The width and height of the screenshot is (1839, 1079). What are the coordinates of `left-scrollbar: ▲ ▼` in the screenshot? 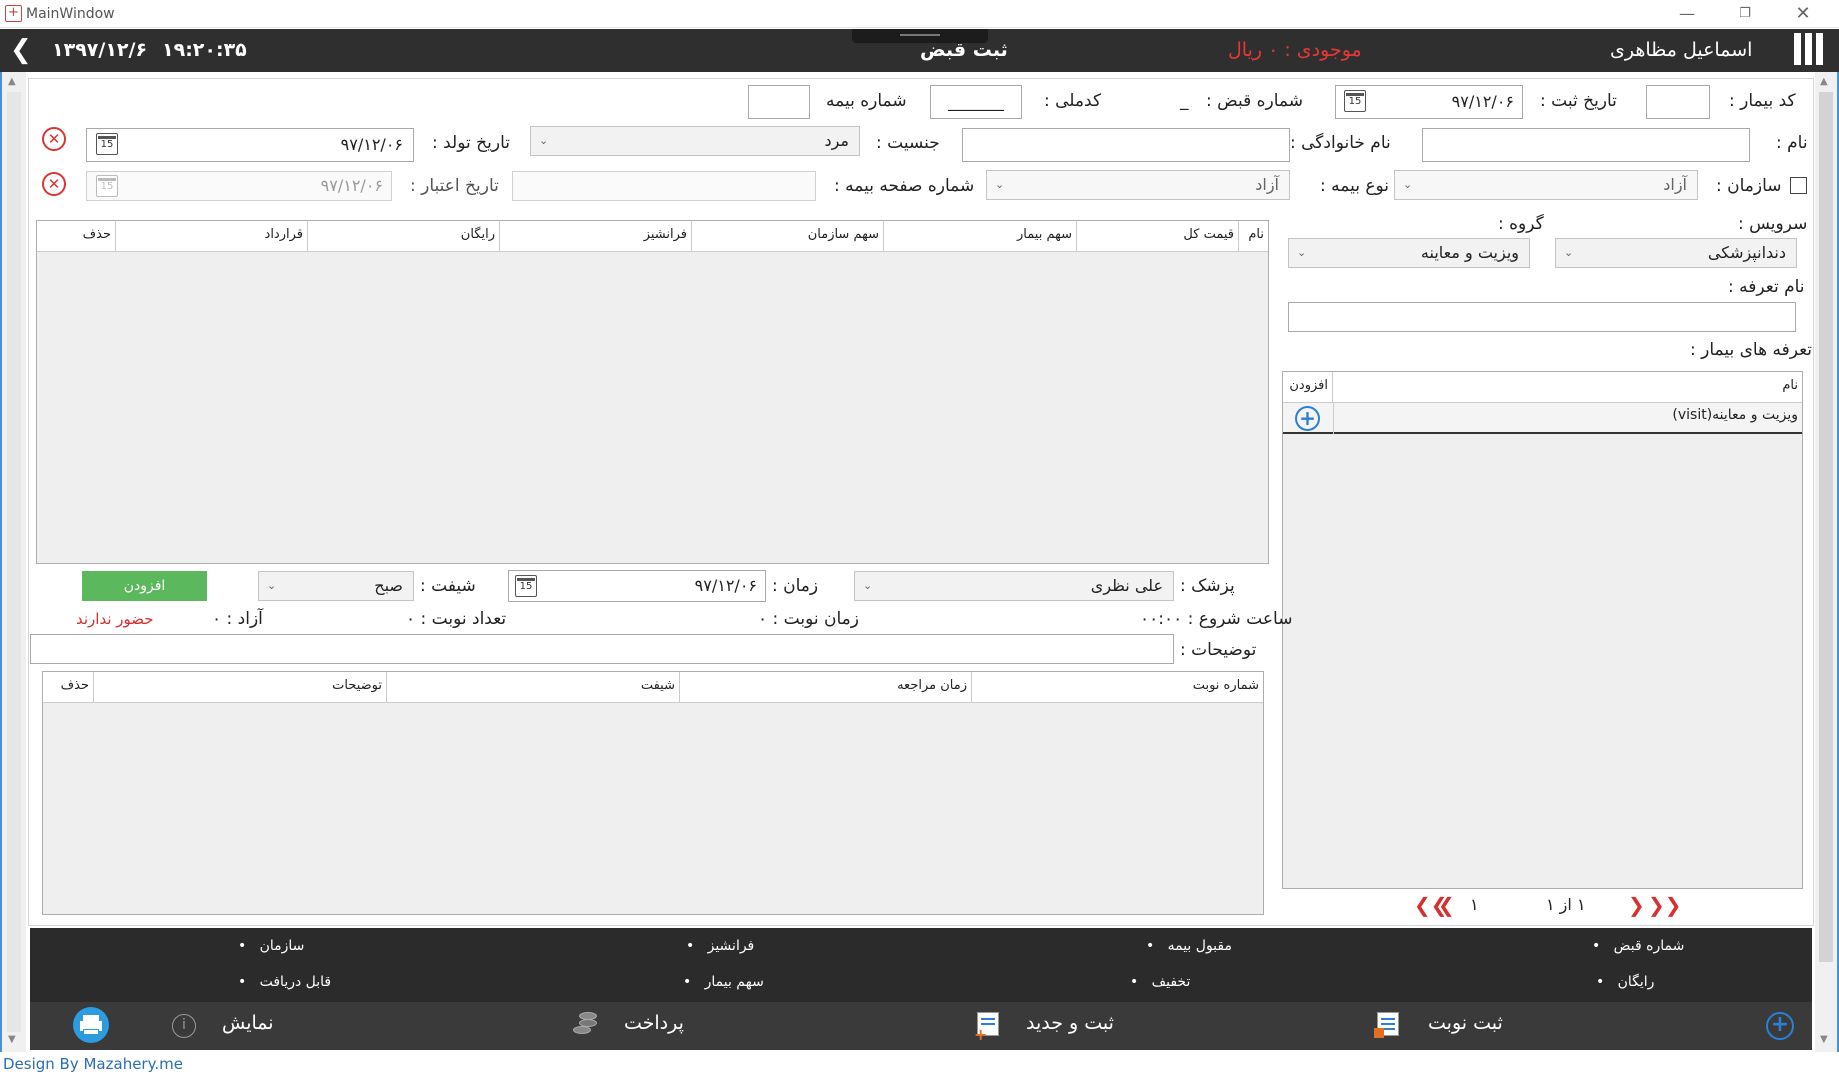 It's located at (14, 562).